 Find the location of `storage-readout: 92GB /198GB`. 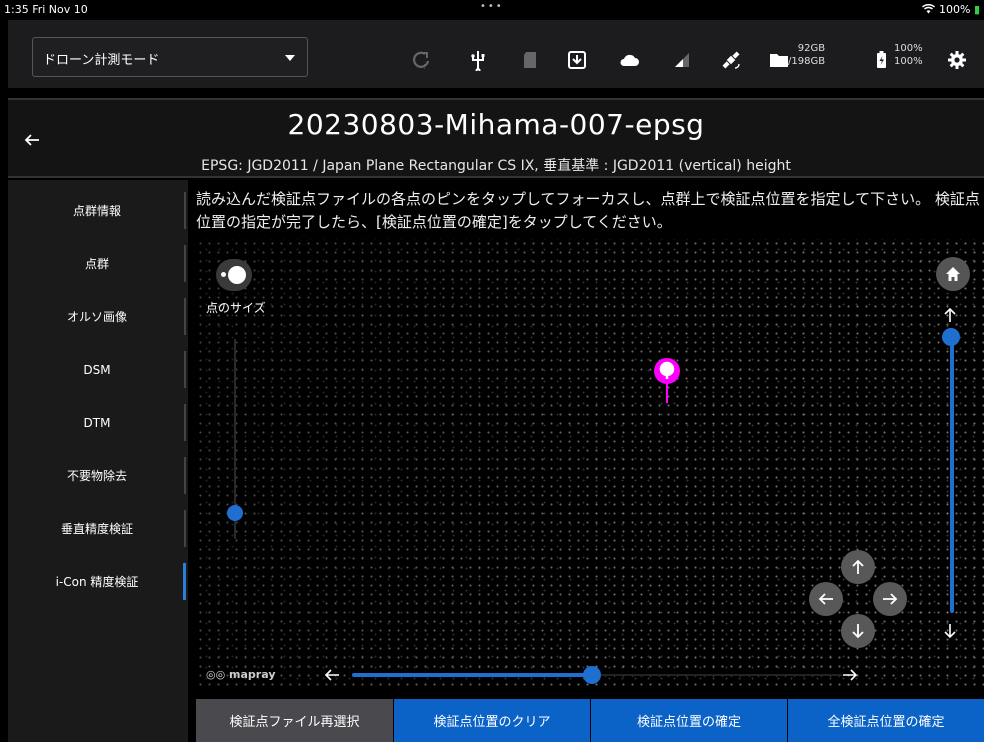

storage-readout: 92GB /198GB is located at coordinates (807, 55).